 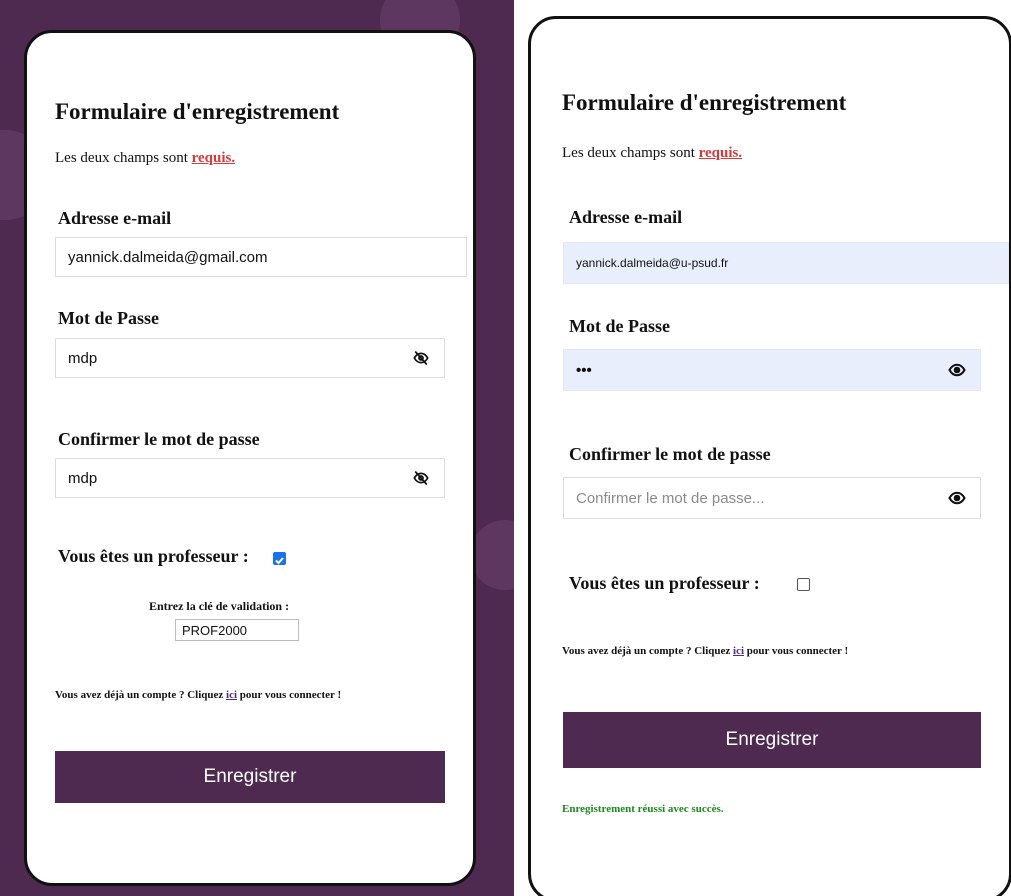 I want to click on background-bubble, so click(x=492, y=555).